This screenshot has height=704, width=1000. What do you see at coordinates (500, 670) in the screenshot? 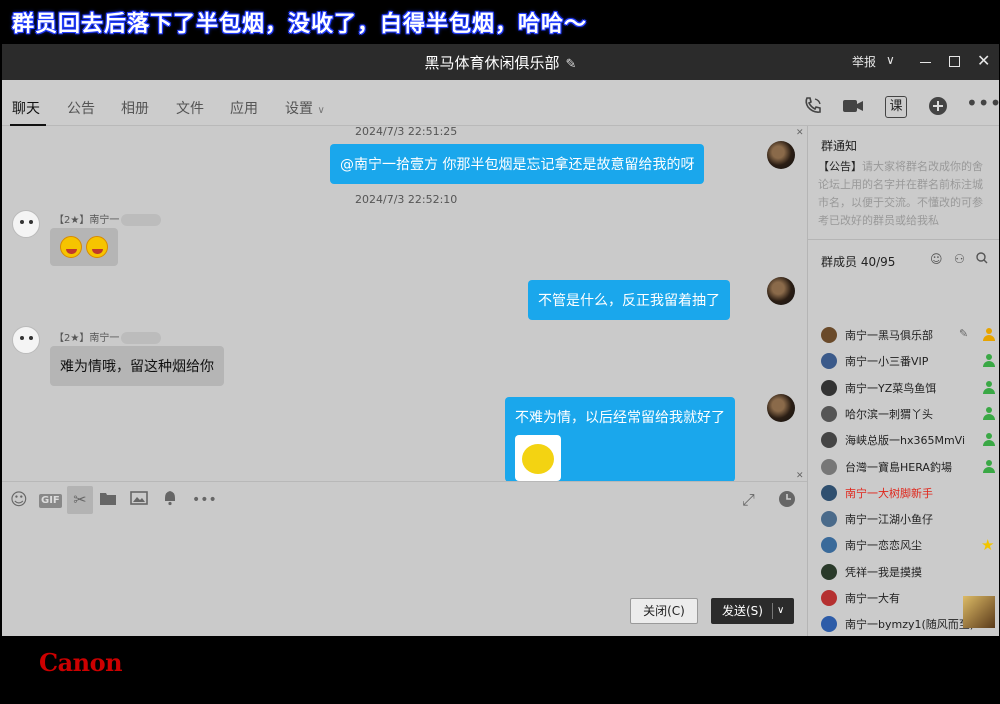
I see `bottom-bar` at bounding box center [500, 670].